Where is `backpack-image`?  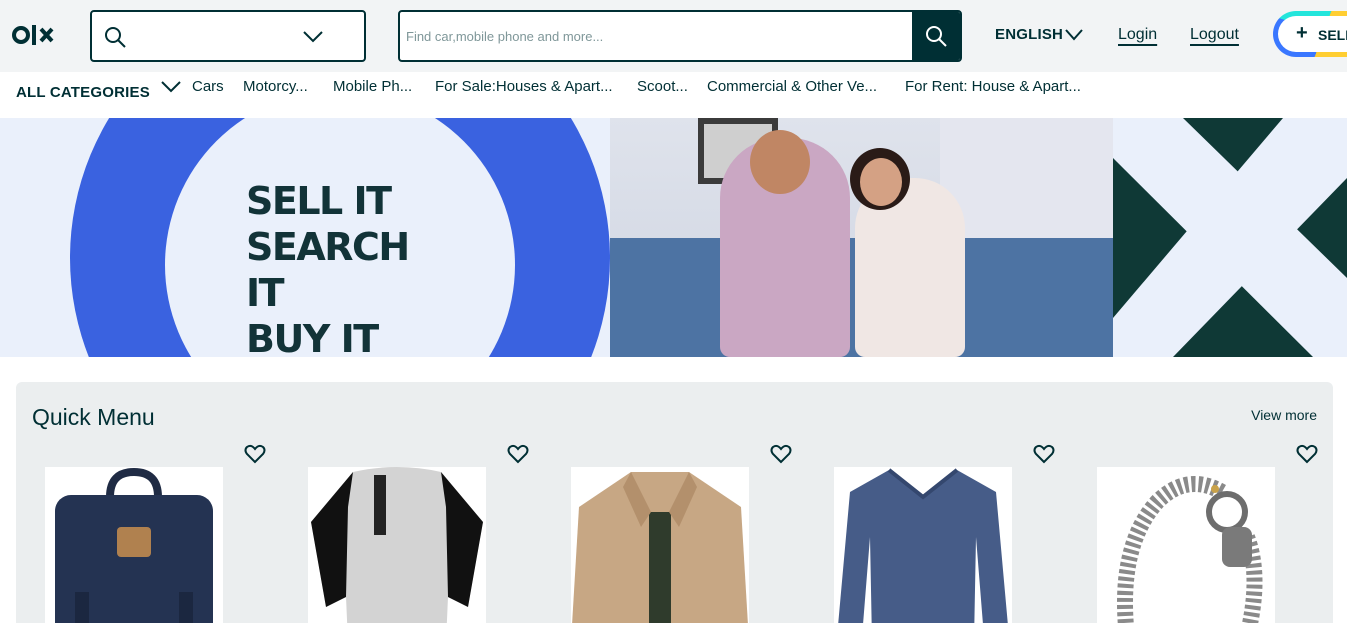
backpack-image is located at coordinates (134, 545).